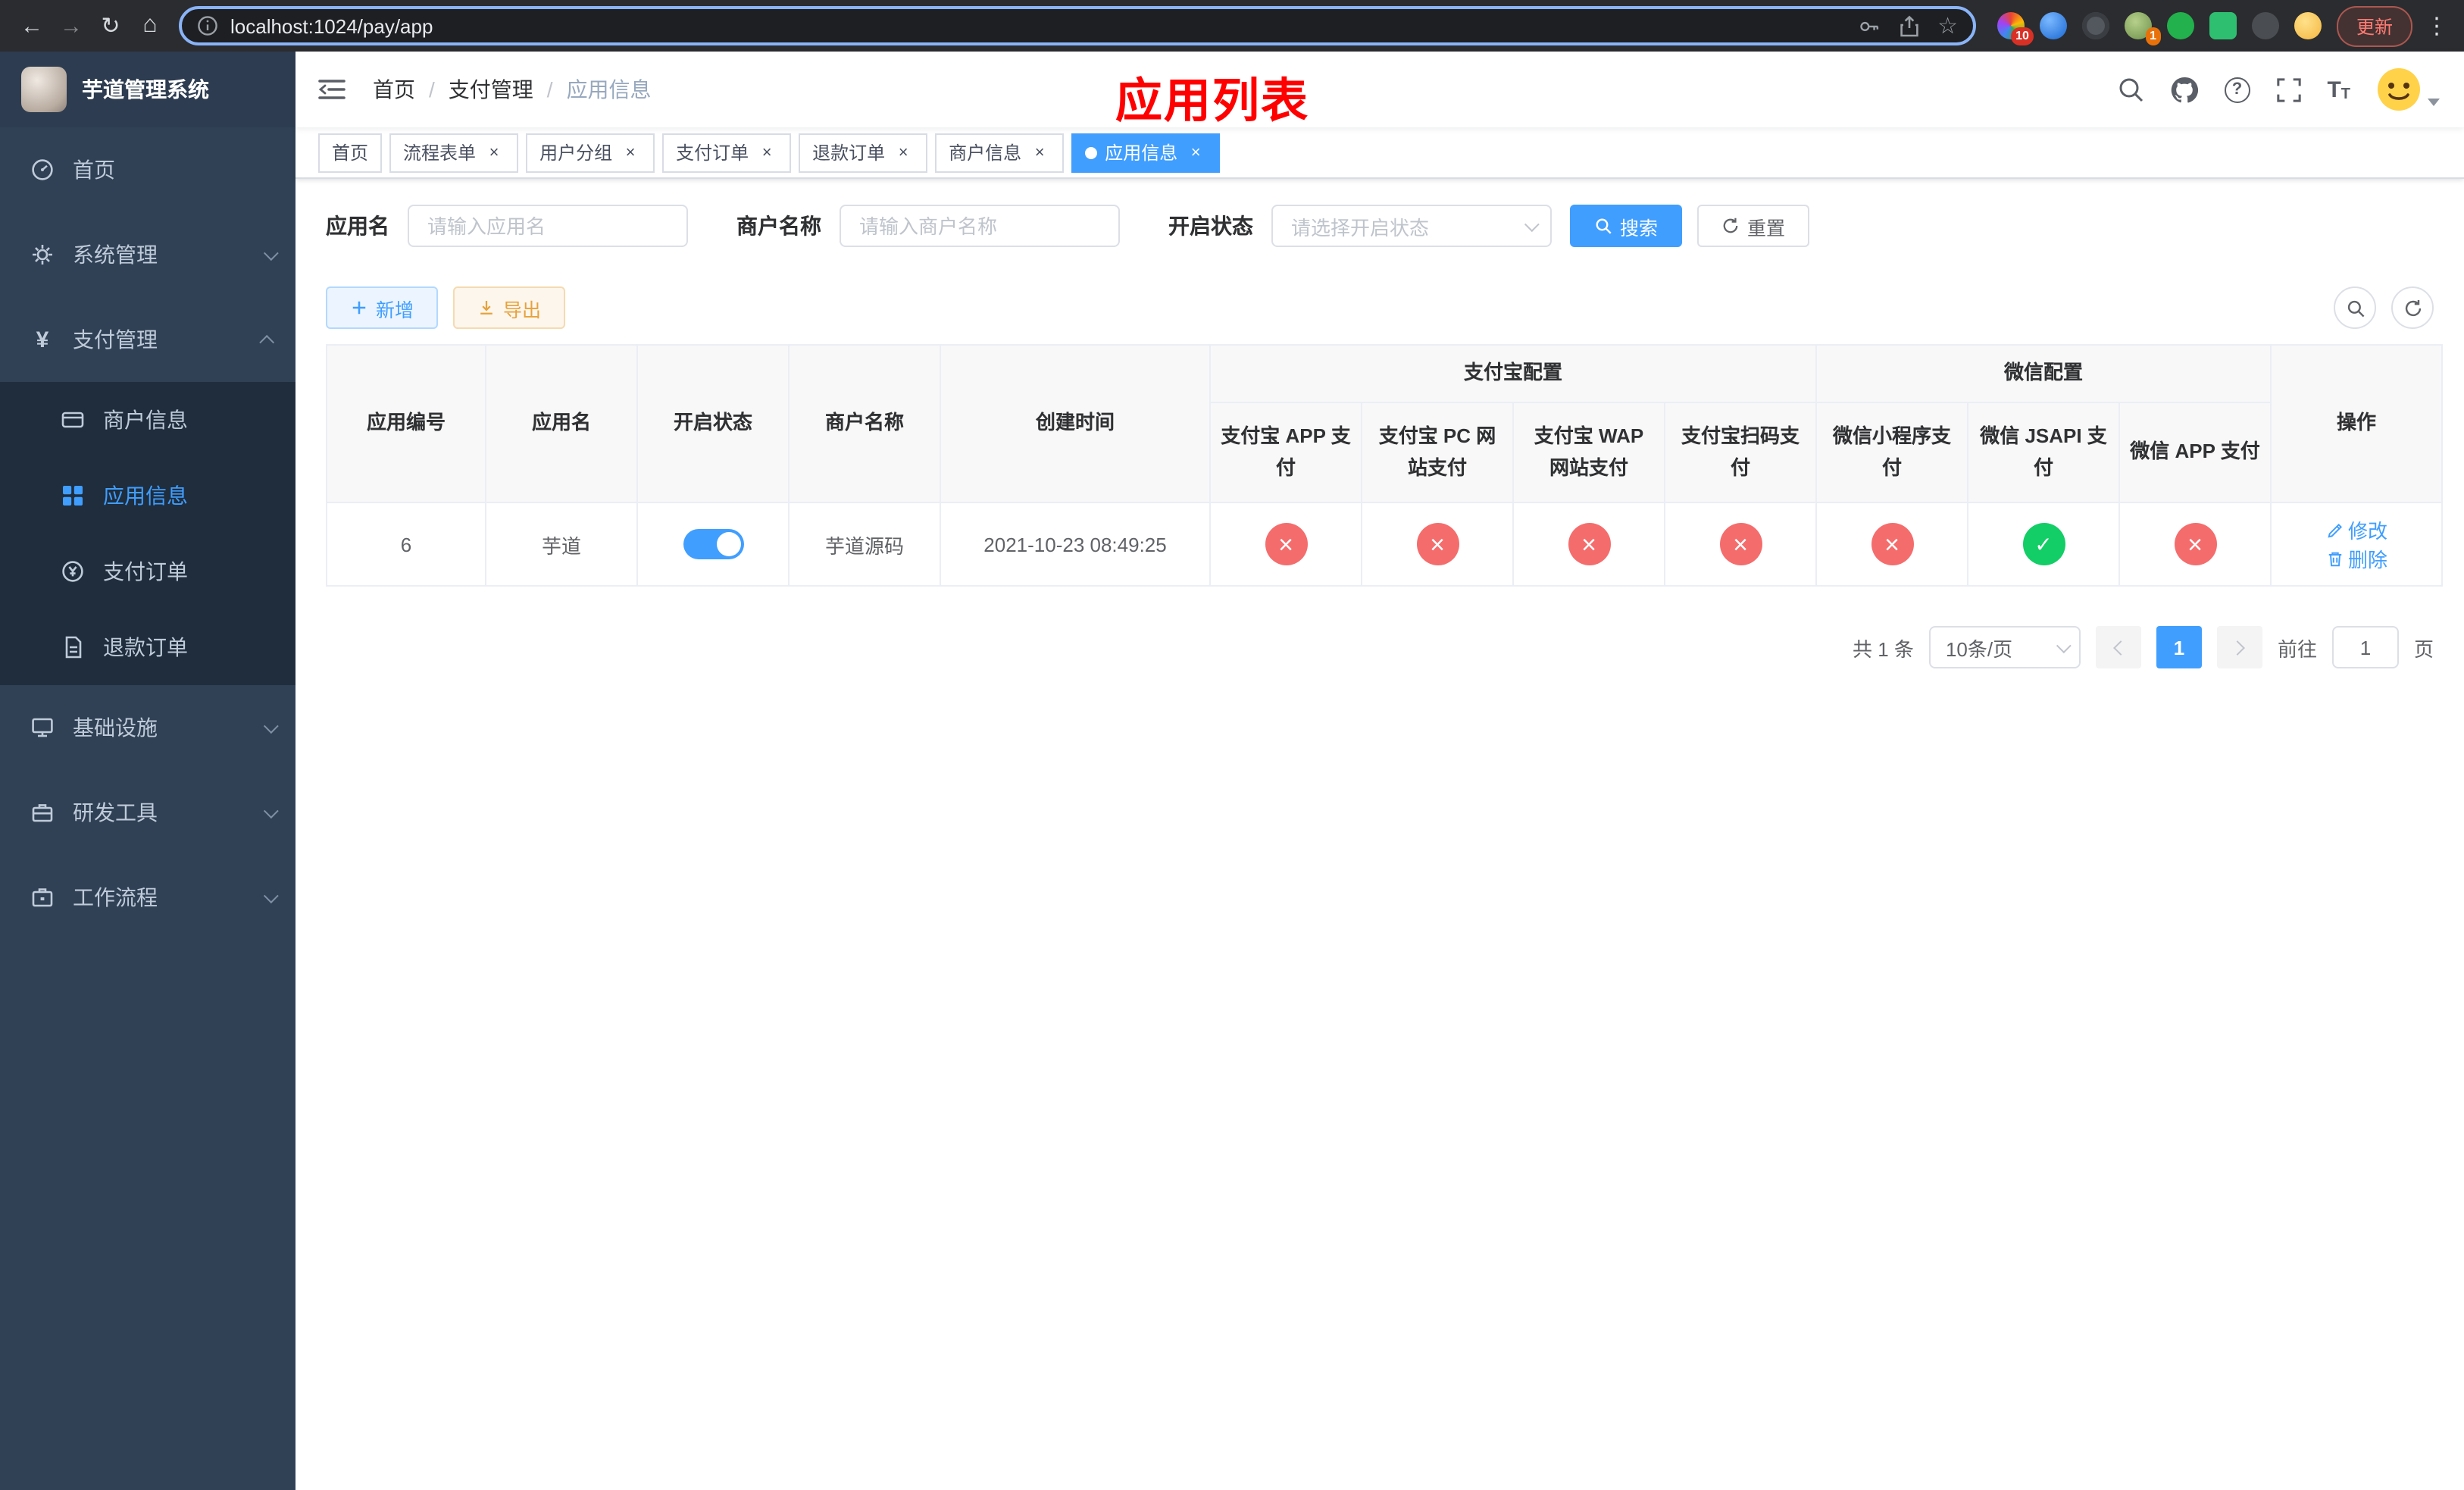  Describe the element at coordinates (864, 544) in the screenshot. I see `cell-merchant-name: 芋道源码` at that location.